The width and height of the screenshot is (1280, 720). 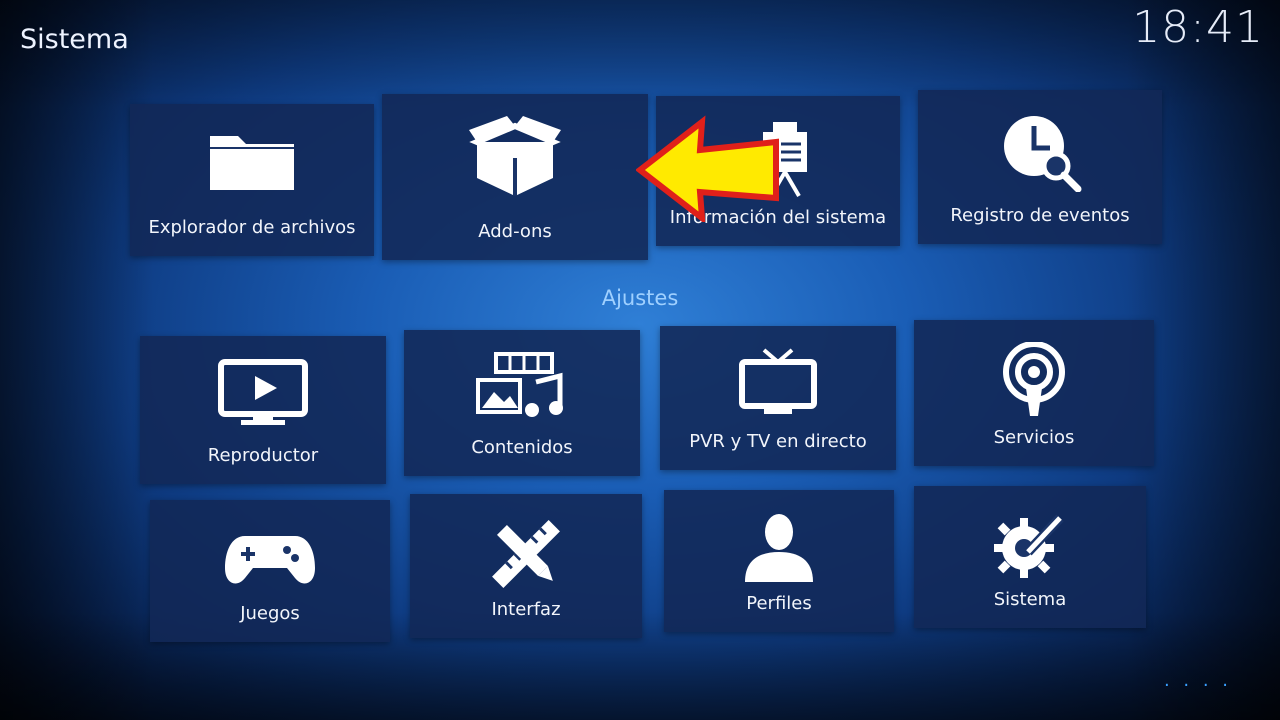 What do you see at coordinates (526, 554) in the screenshot?
I see `pencil-ruler-icon` at bounding box center [526, 554].